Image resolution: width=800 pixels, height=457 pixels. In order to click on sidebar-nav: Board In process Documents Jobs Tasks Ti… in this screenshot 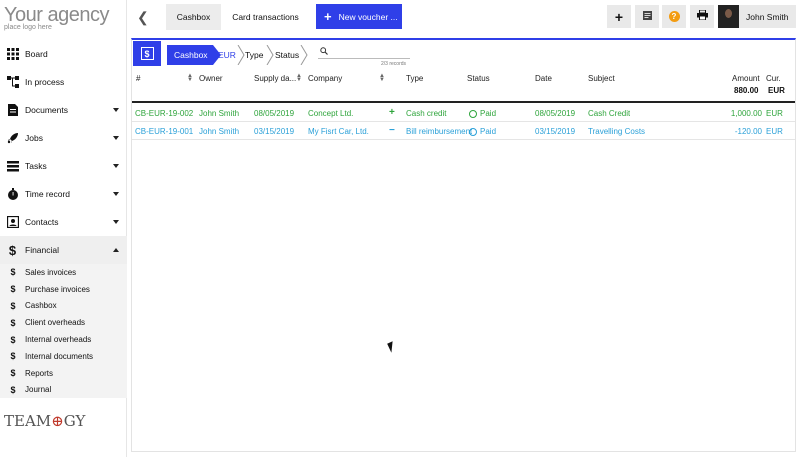, I will do `click(63, 219)`.